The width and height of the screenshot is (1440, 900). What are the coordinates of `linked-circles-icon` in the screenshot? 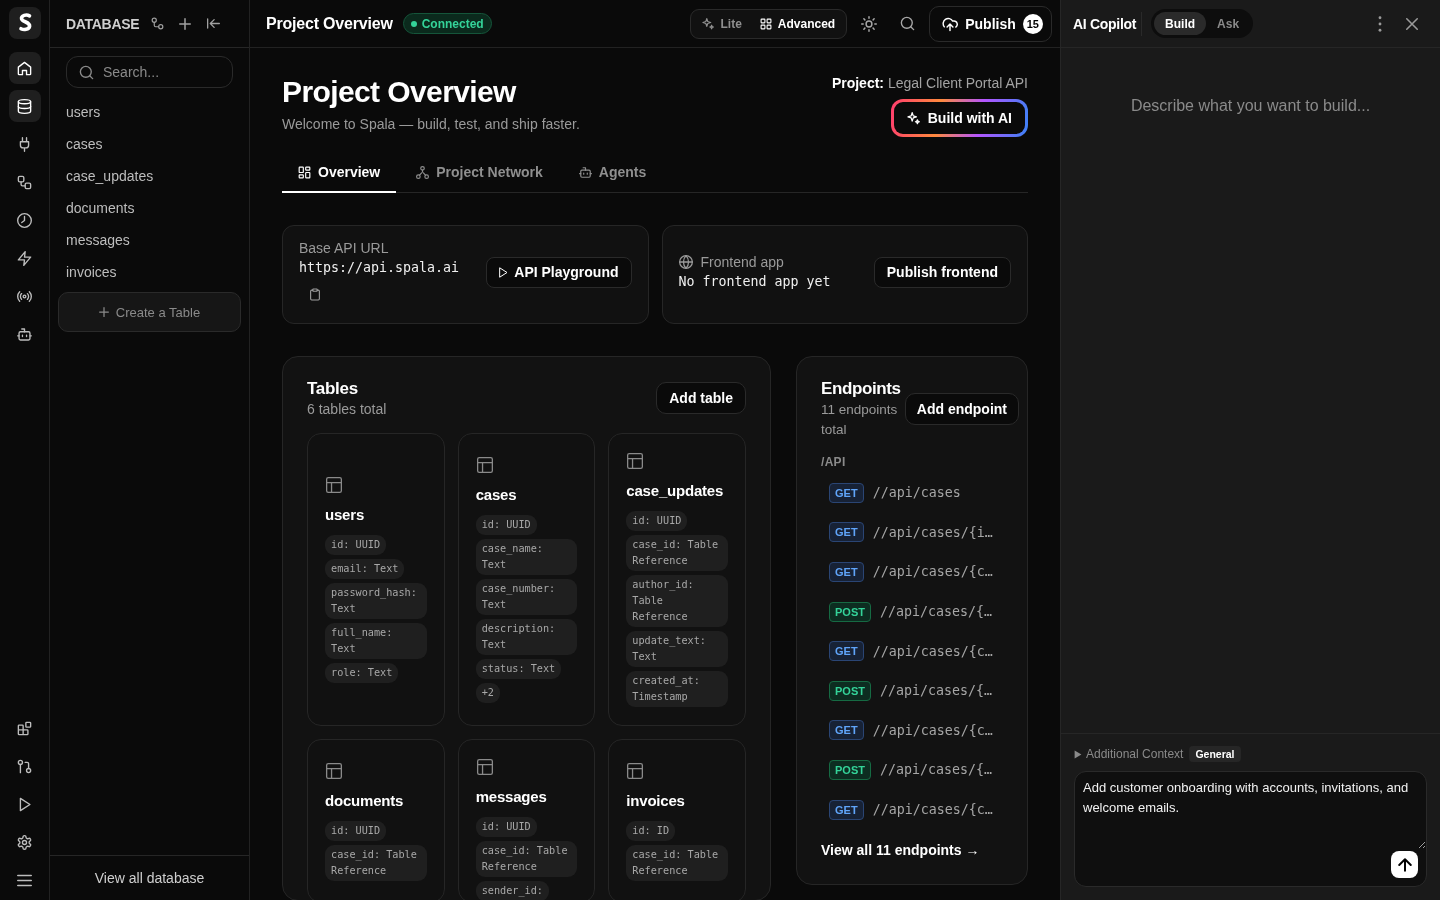 It's located at (157, 23).